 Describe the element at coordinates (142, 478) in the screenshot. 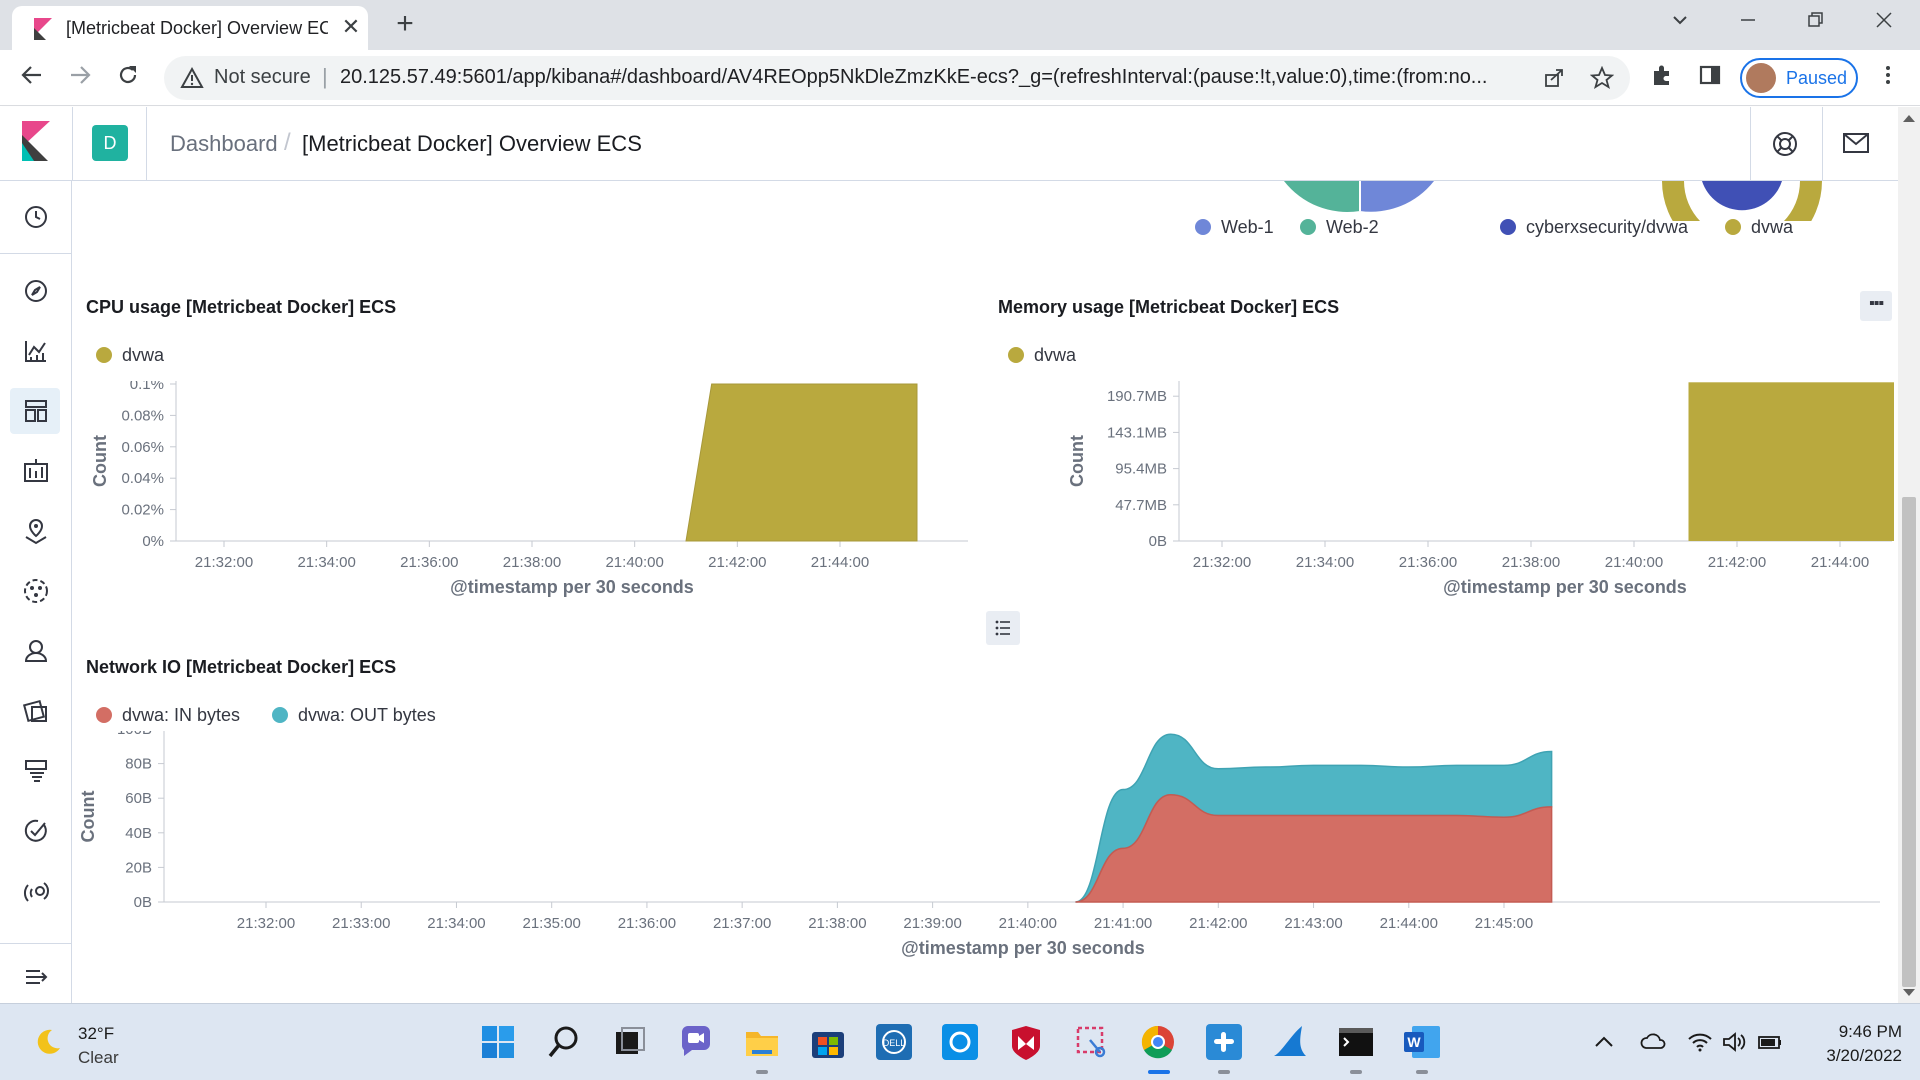

I see `y-tick-label: 0.04%` at that location.